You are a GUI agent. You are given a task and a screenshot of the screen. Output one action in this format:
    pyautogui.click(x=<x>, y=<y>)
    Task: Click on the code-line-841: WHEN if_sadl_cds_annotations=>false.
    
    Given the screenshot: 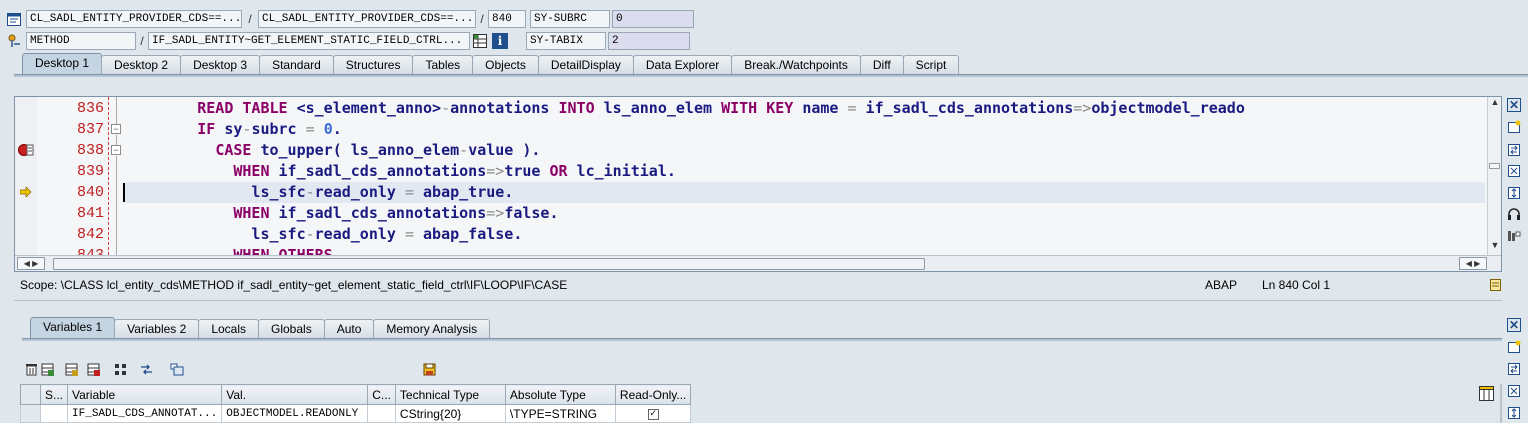 What is the action you would take?
    pyautogui.click(x=805, y=213)
    